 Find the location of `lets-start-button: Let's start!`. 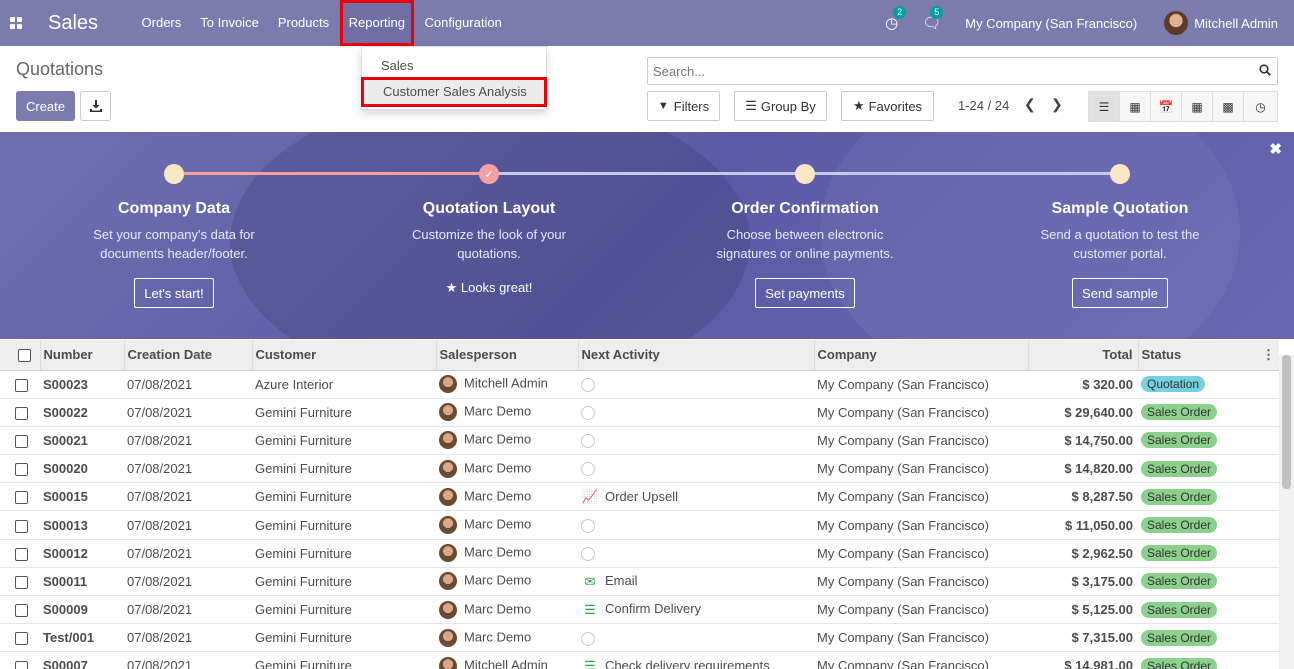

lets-start-button: Let's start! is located at coordinates (174, 293).